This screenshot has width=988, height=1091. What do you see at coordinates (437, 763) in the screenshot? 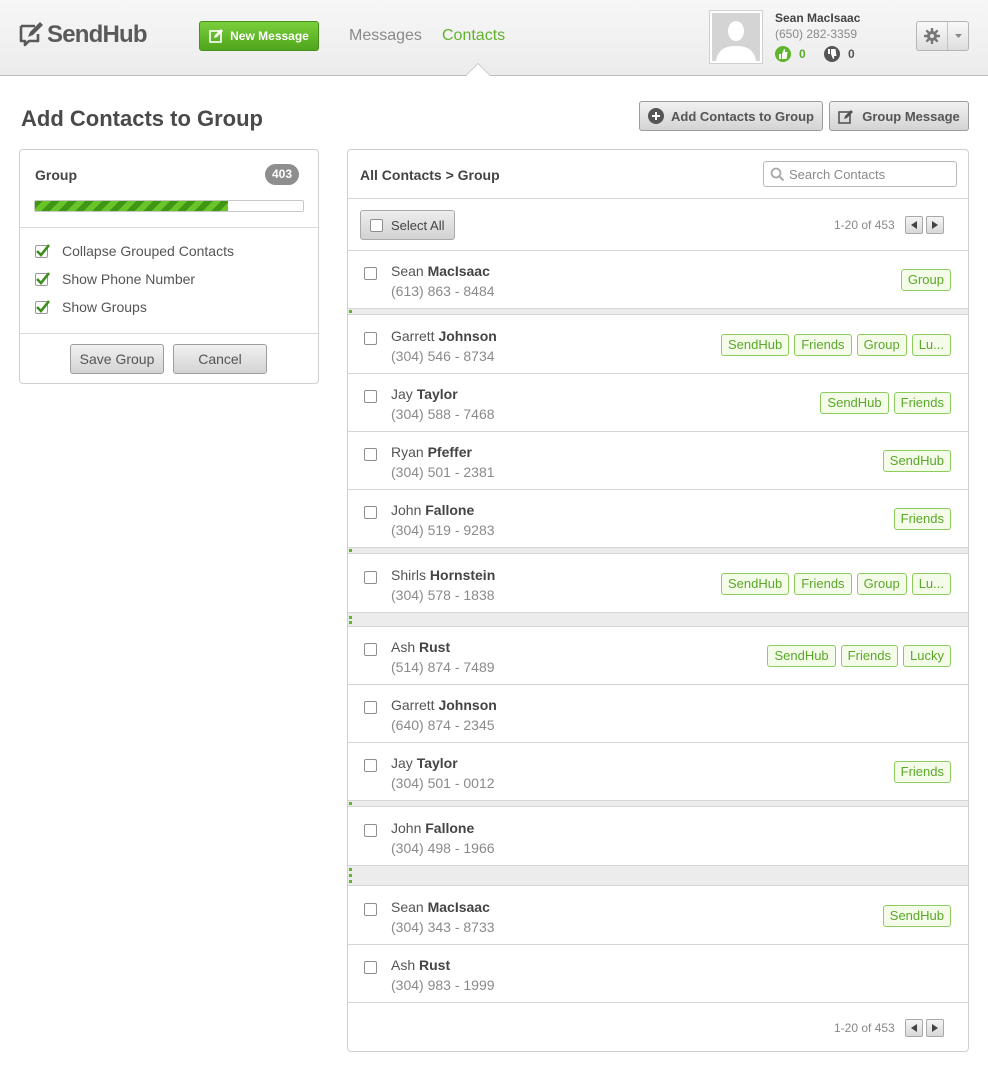
I see `contact-last-name: Taylor` at bounding box center [437, 763].